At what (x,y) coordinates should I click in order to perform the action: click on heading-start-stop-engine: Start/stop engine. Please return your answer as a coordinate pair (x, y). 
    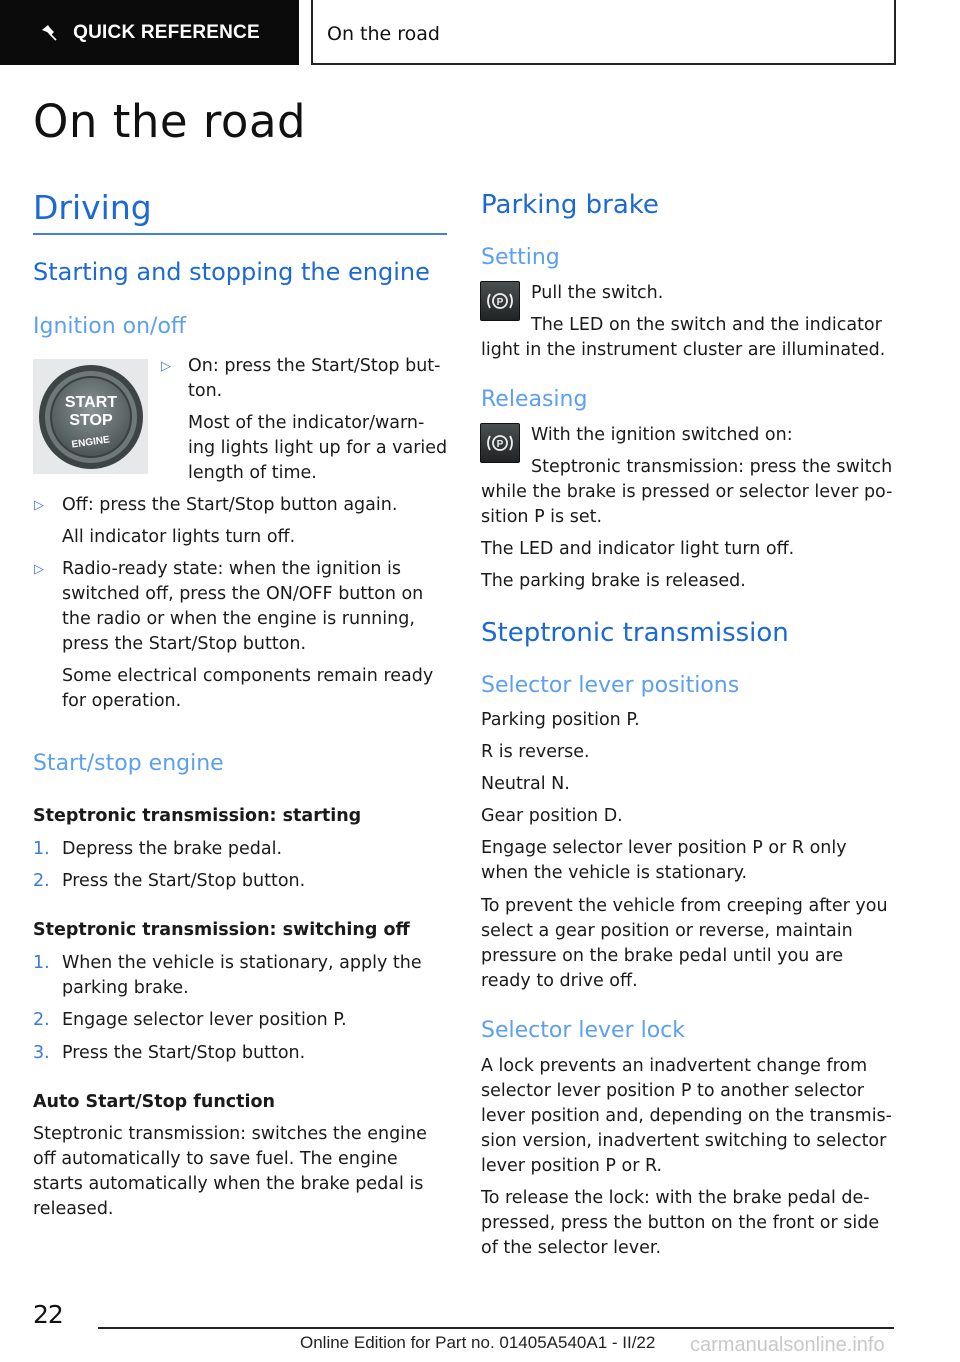
    Looking at the image, I should click on (128, 763).